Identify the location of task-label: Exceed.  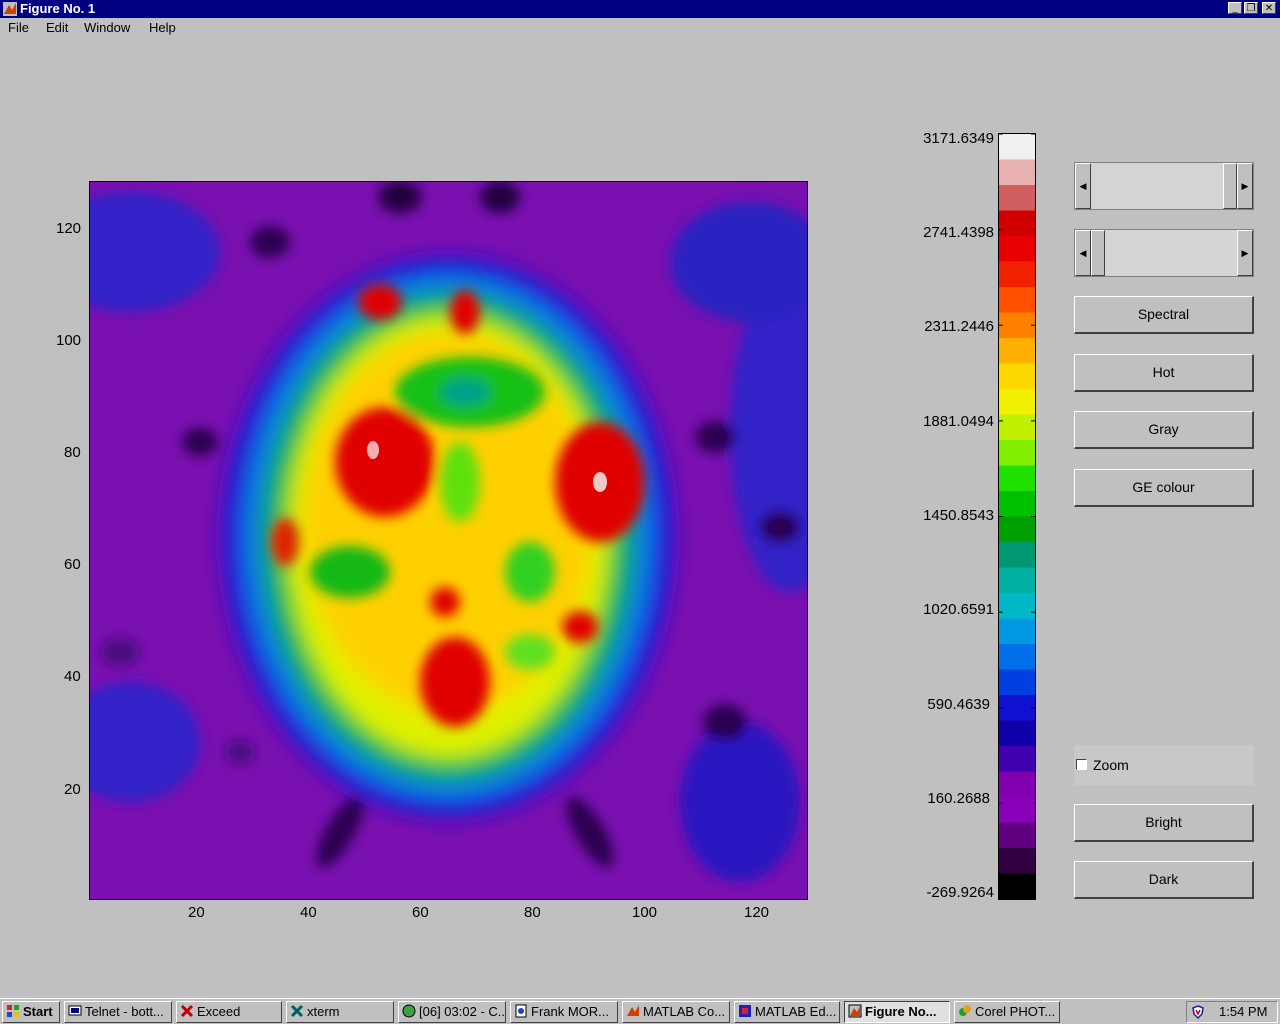
(219, 1011).